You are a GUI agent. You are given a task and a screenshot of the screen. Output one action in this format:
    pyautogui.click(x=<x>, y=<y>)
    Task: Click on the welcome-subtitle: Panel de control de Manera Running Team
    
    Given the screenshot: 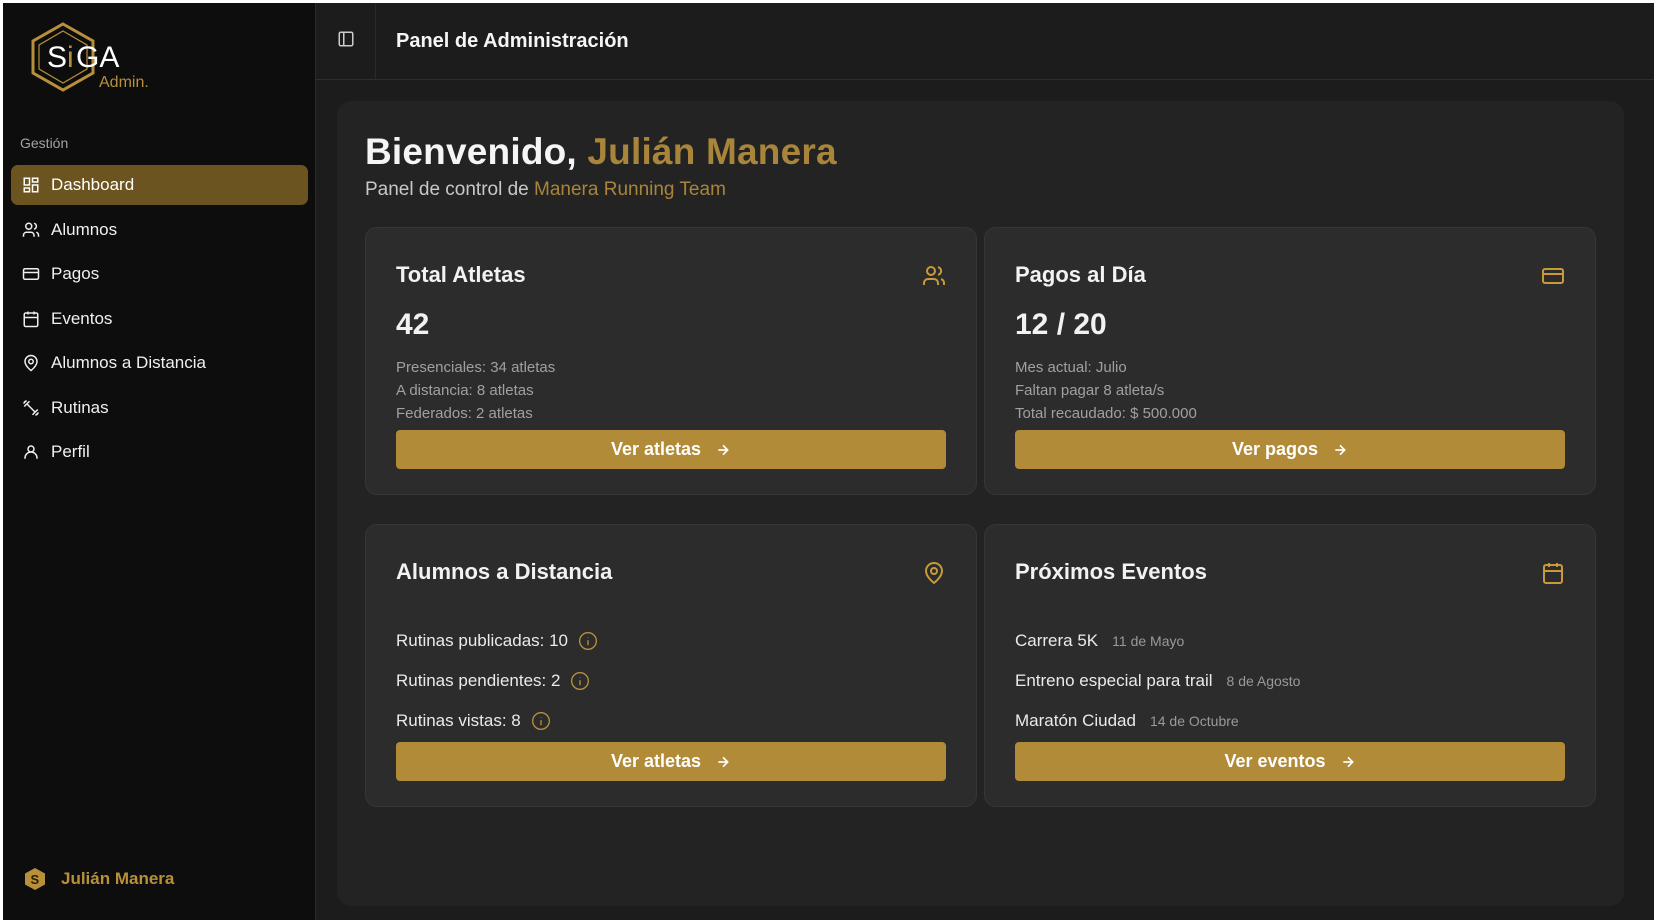 What is the action you would take?
    pyautogui.click(x=601, y=190)
    